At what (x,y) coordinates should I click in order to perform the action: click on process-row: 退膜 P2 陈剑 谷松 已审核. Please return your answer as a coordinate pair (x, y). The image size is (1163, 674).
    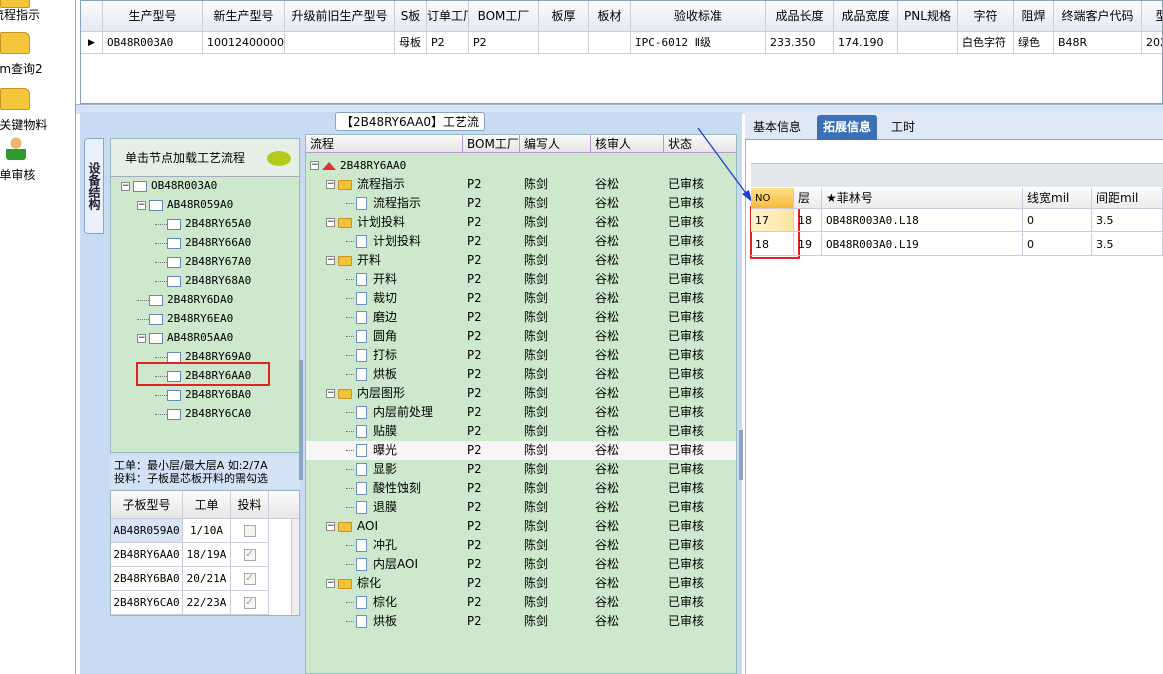
    Looking at the image, I should click on (521, 507).